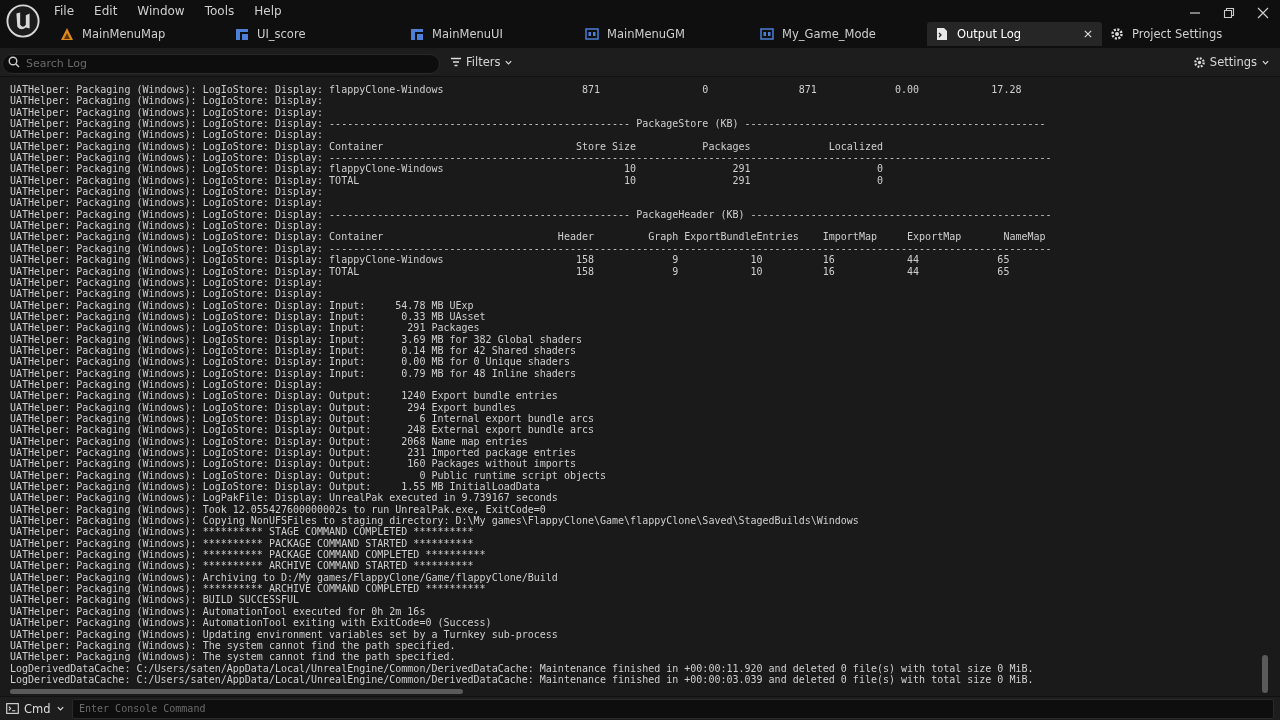 This screenshot has width=1280, height=720. I want to click on log-line: UATHelper: Packaging (Windows): LogIoStore: Display: Container Header Graph ExportBundleEntries ImportMap ExportMap NameMap, so click(528, 237).